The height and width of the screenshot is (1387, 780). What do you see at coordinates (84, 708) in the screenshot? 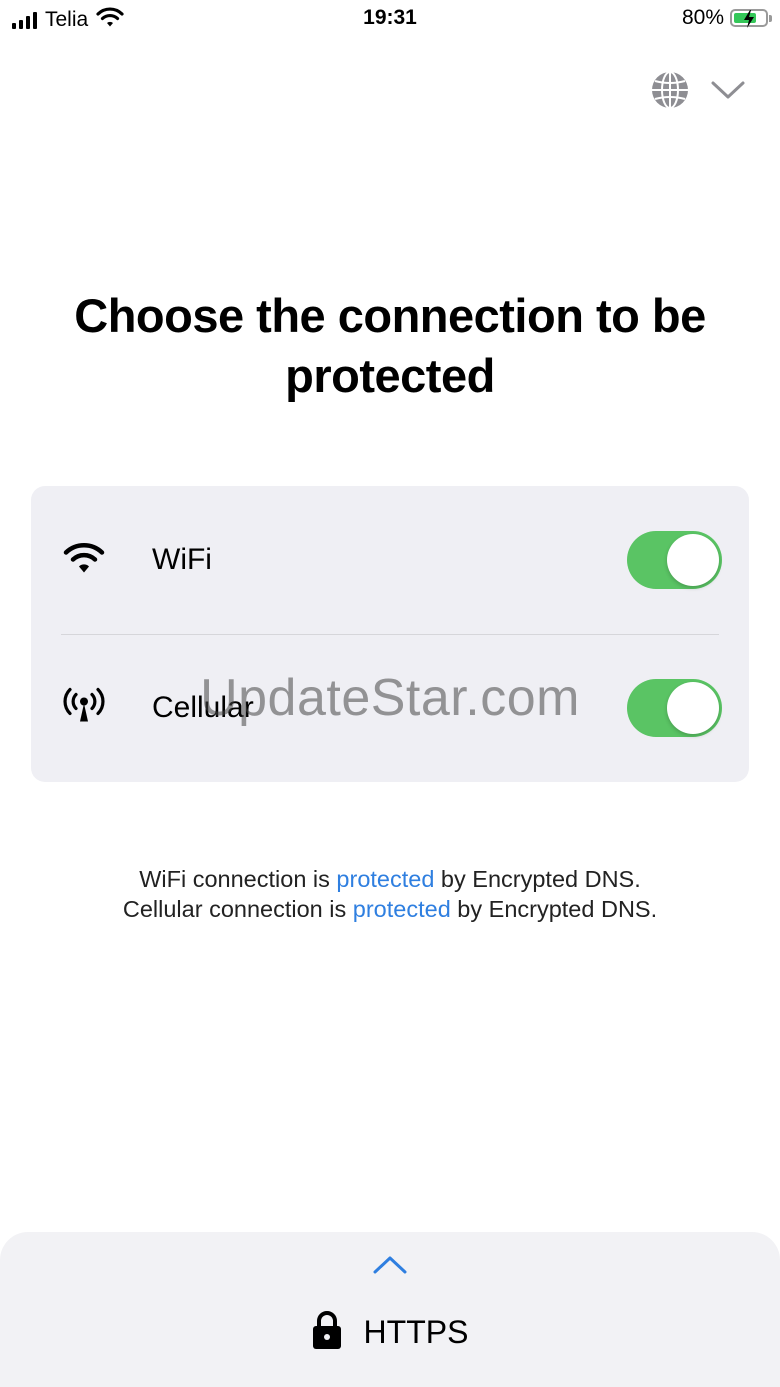
I see `antenna-icon` at bounding box center [84, 708].